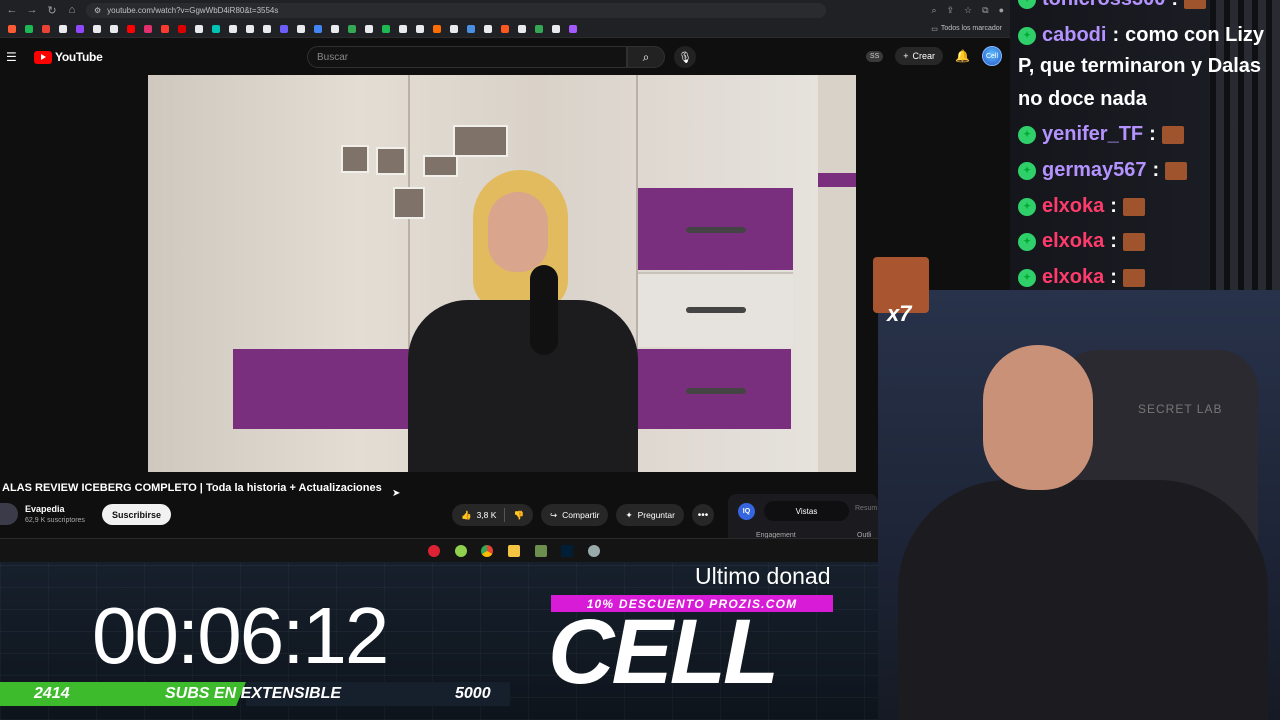 This screenshot has height=720, width=1280. What do you see at coordinates (951, 10) in the screenshot?
I see `share-page-icon: ⇪` at bounding box center [951, 10].